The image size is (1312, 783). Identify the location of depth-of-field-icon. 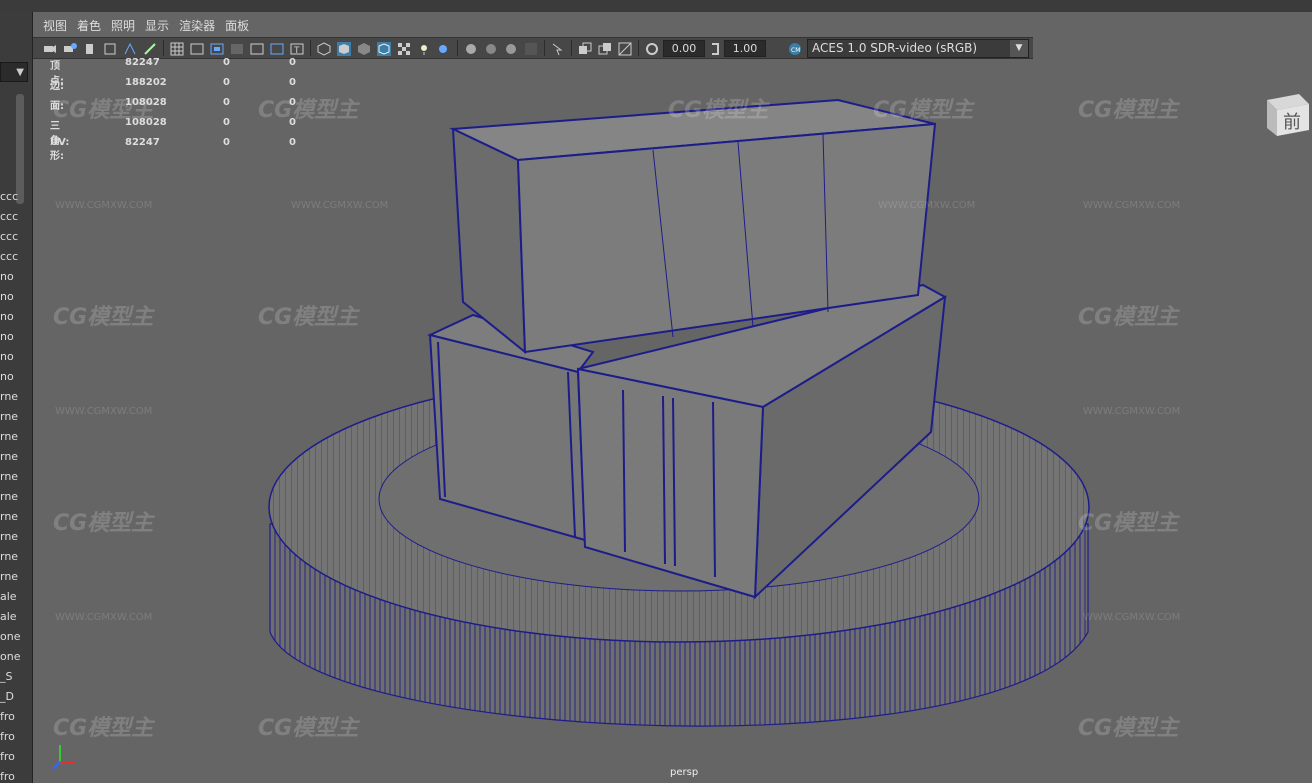
(531, 48).